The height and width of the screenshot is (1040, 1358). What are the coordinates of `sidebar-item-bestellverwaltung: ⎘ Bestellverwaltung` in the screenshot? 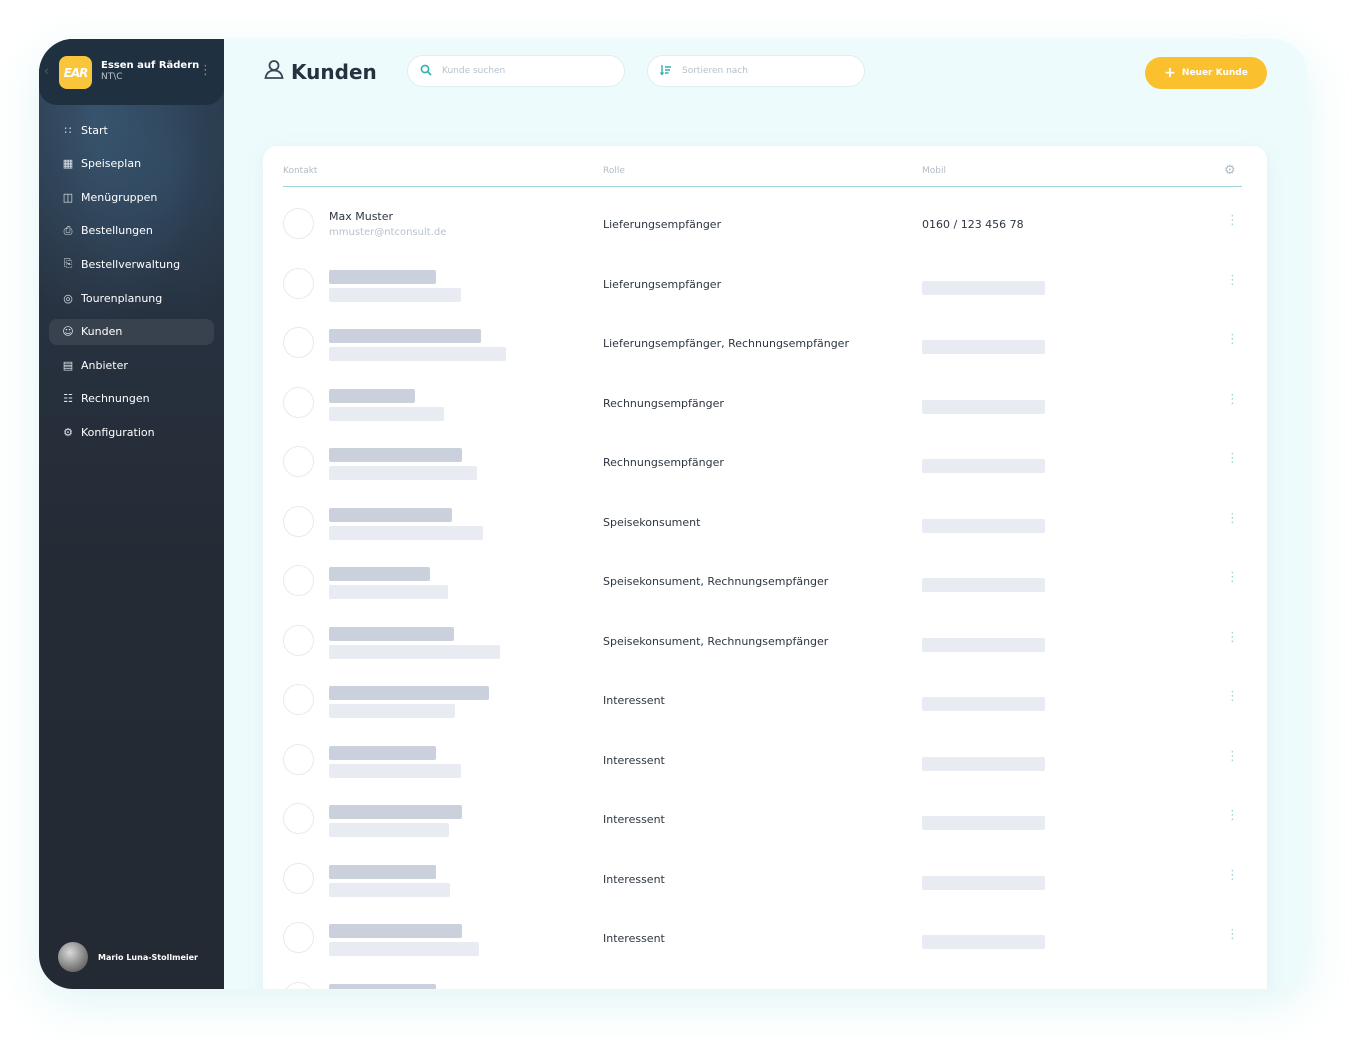 It's located at (131, 264).